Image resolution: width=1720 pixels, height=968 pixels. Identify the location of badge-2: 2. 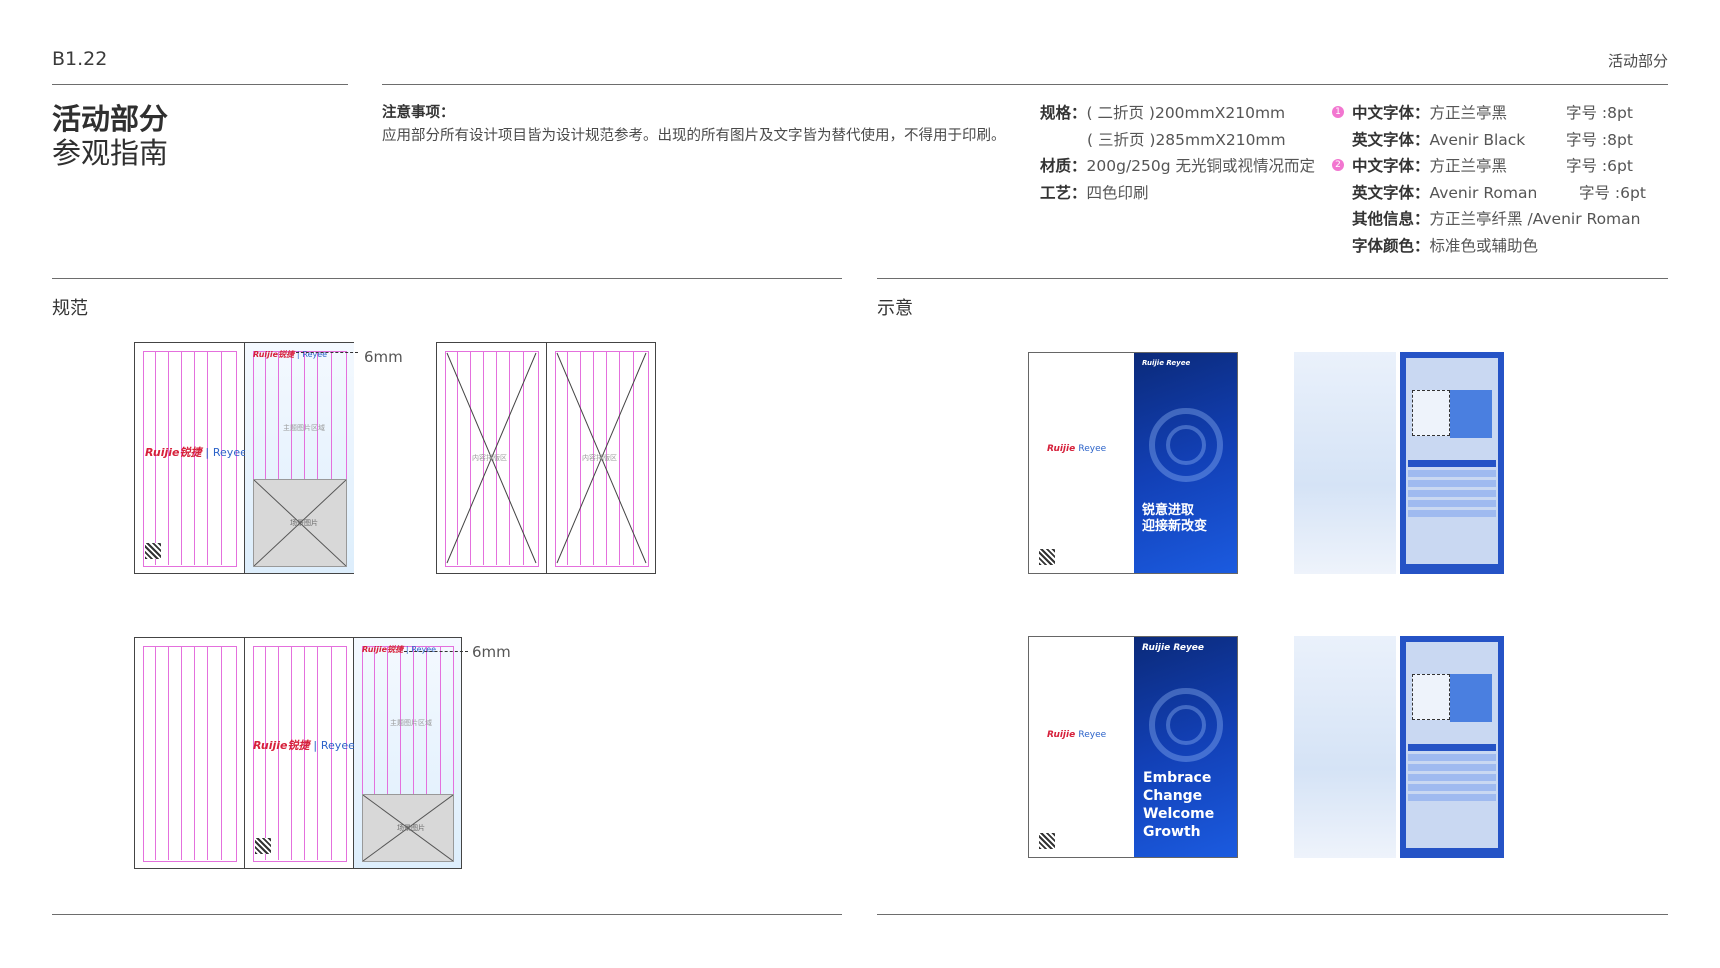
(1338, 165).